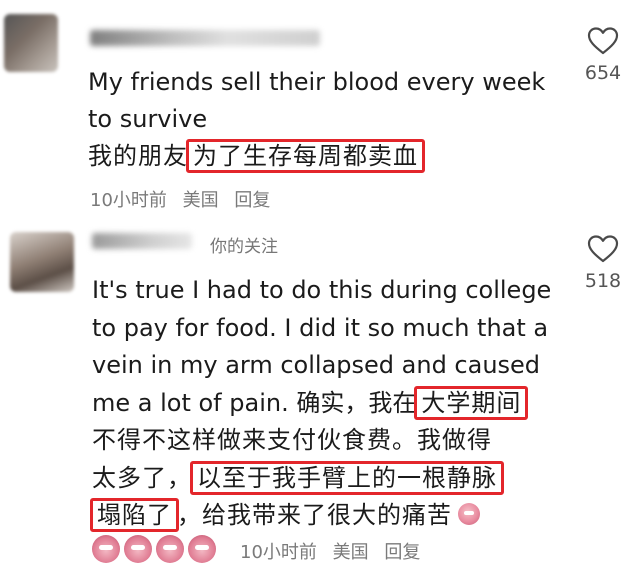 The width and height of the screenshot is (640, 567). What do you see at coordinates (305, 156) in the screenshot?
I see `highlight-box: 为了生存每周都卖血` at bounding box center [305, 156].